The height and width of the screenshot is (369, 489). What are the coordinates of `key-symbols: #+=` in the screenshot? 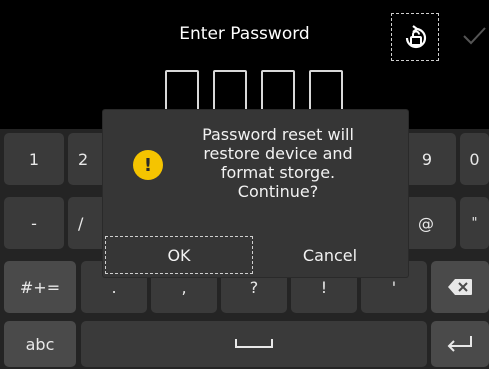 It's located at (40, 287).